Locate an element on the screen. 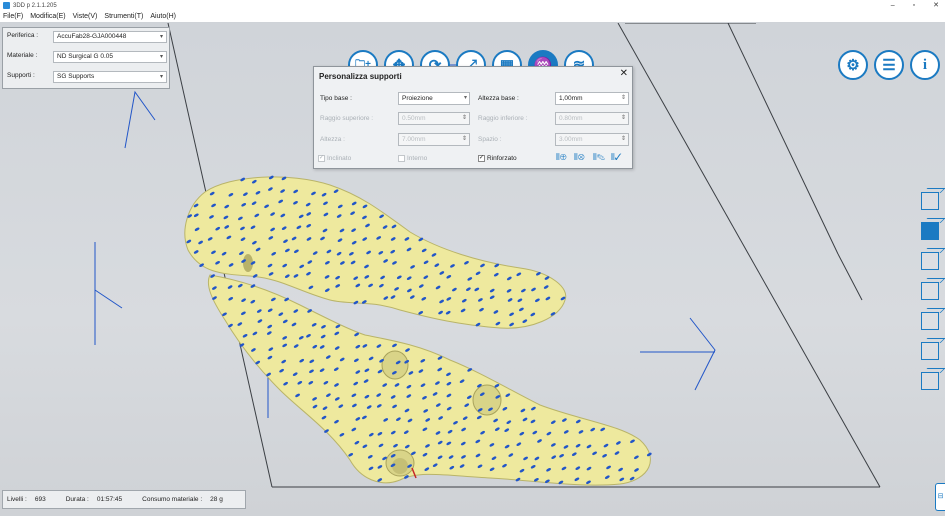  edit-support-icon: ⫴✎ is located at coordinates (600, 158).